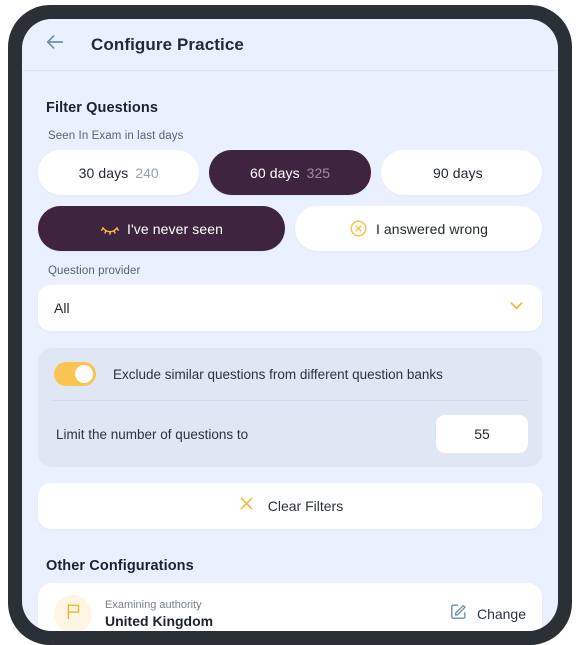  Describe the element at coordinates (359, 229) in the screenshot. I see `circle-x-icon` at that location.